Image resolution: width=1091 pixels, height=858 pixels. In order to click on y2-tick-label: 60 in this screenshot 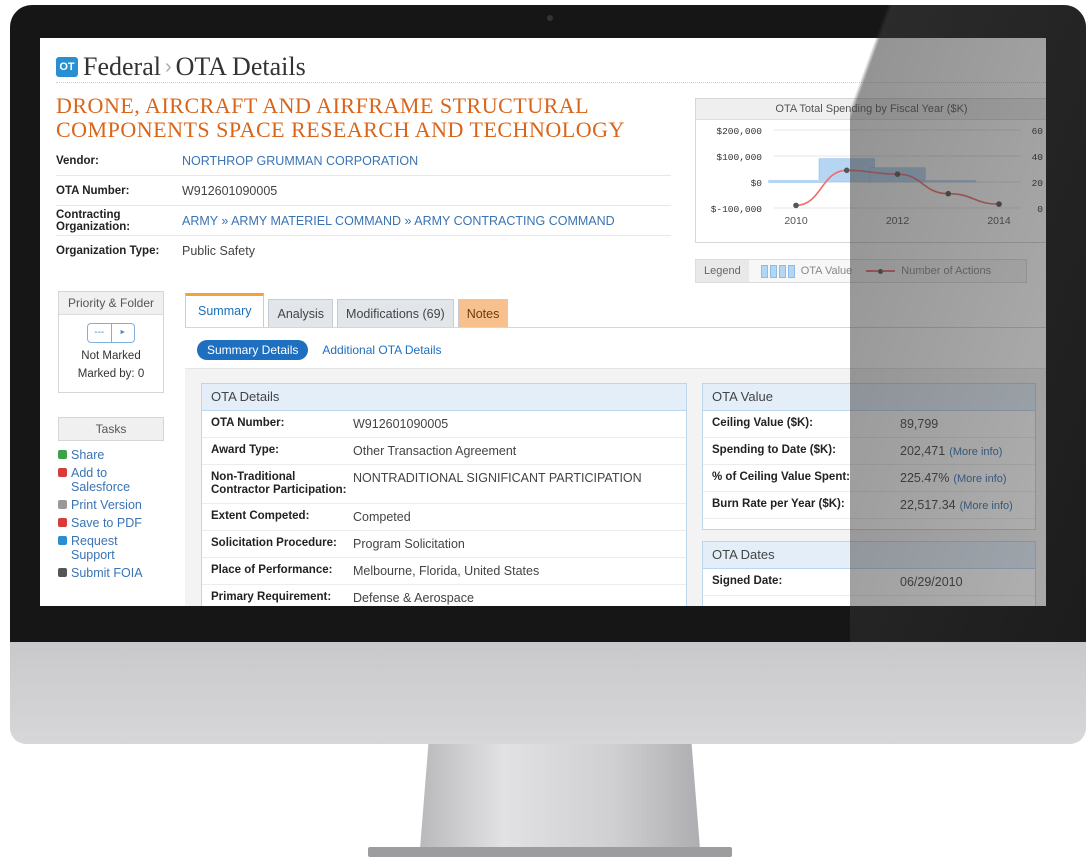, I will do `click(1038, 131)`.